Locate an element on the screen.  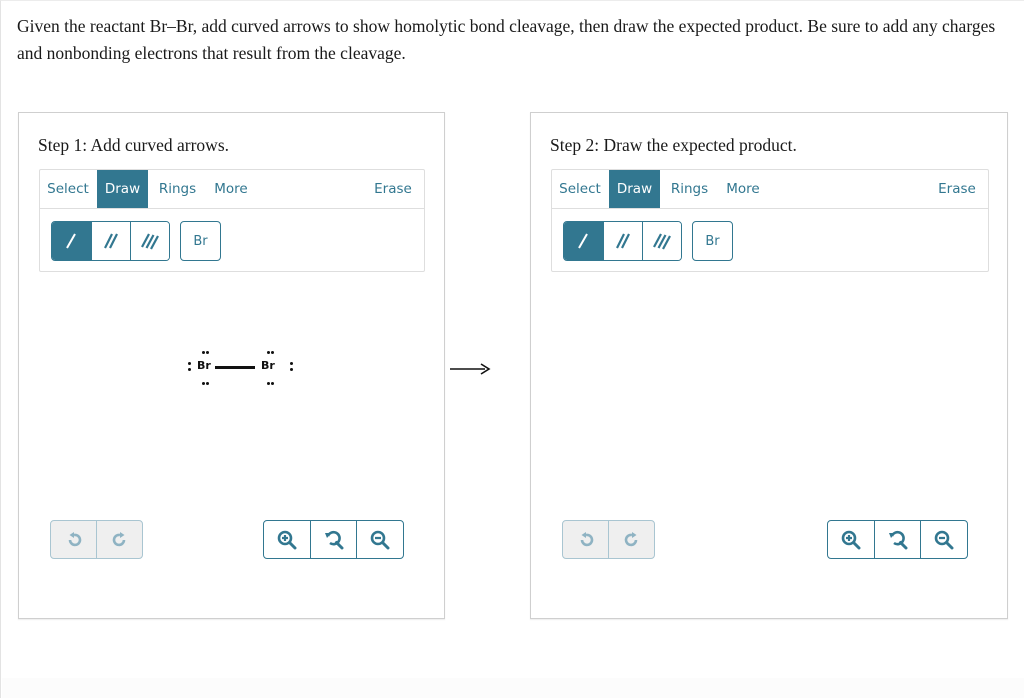
step-2-toolbar: Select Draw Rings More Erase Br is located at coordinates (770, 220).